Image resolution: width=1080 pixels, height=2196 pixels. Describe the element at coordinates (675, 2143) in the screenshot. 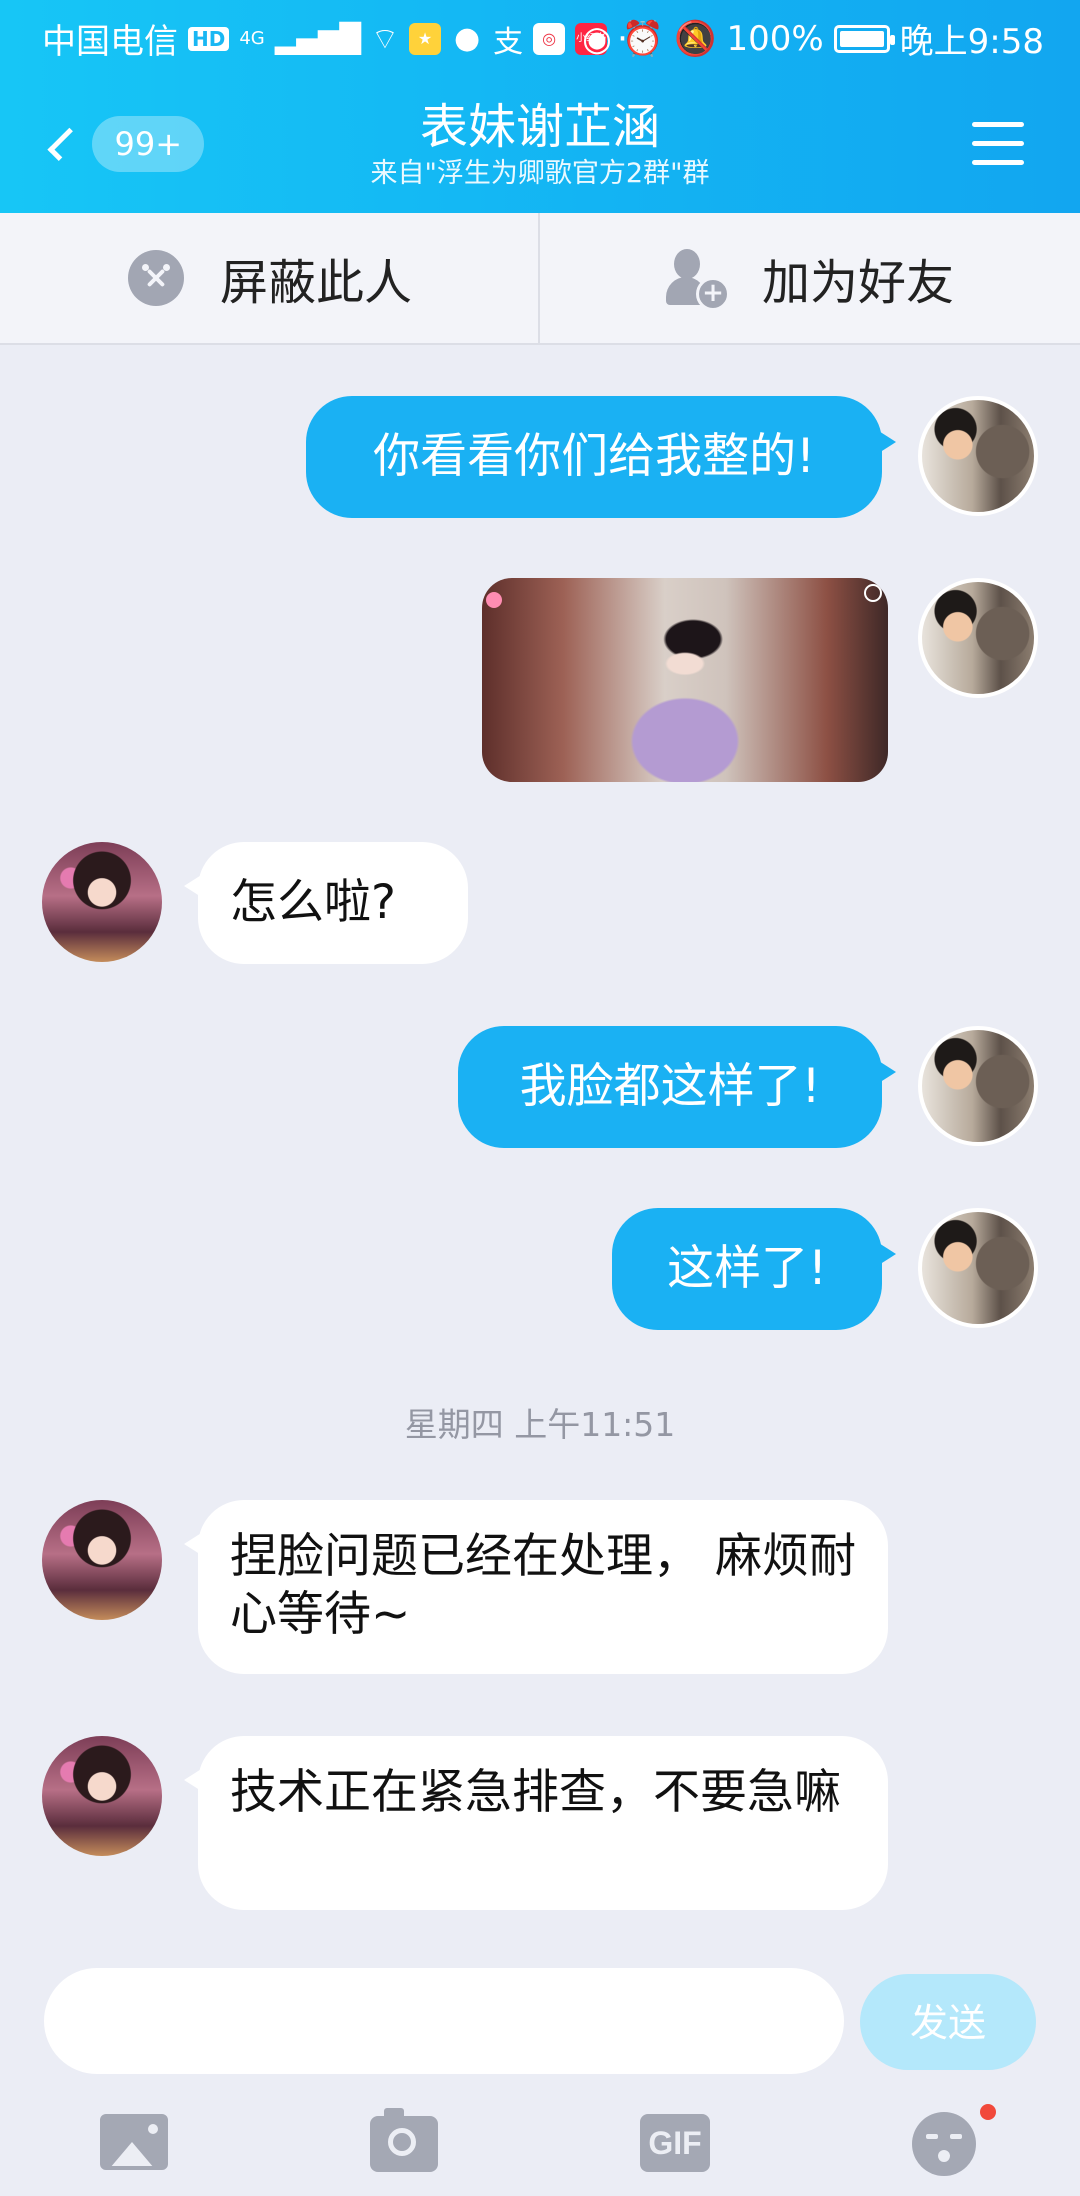

I see `gif-icon: GIF` at that location.